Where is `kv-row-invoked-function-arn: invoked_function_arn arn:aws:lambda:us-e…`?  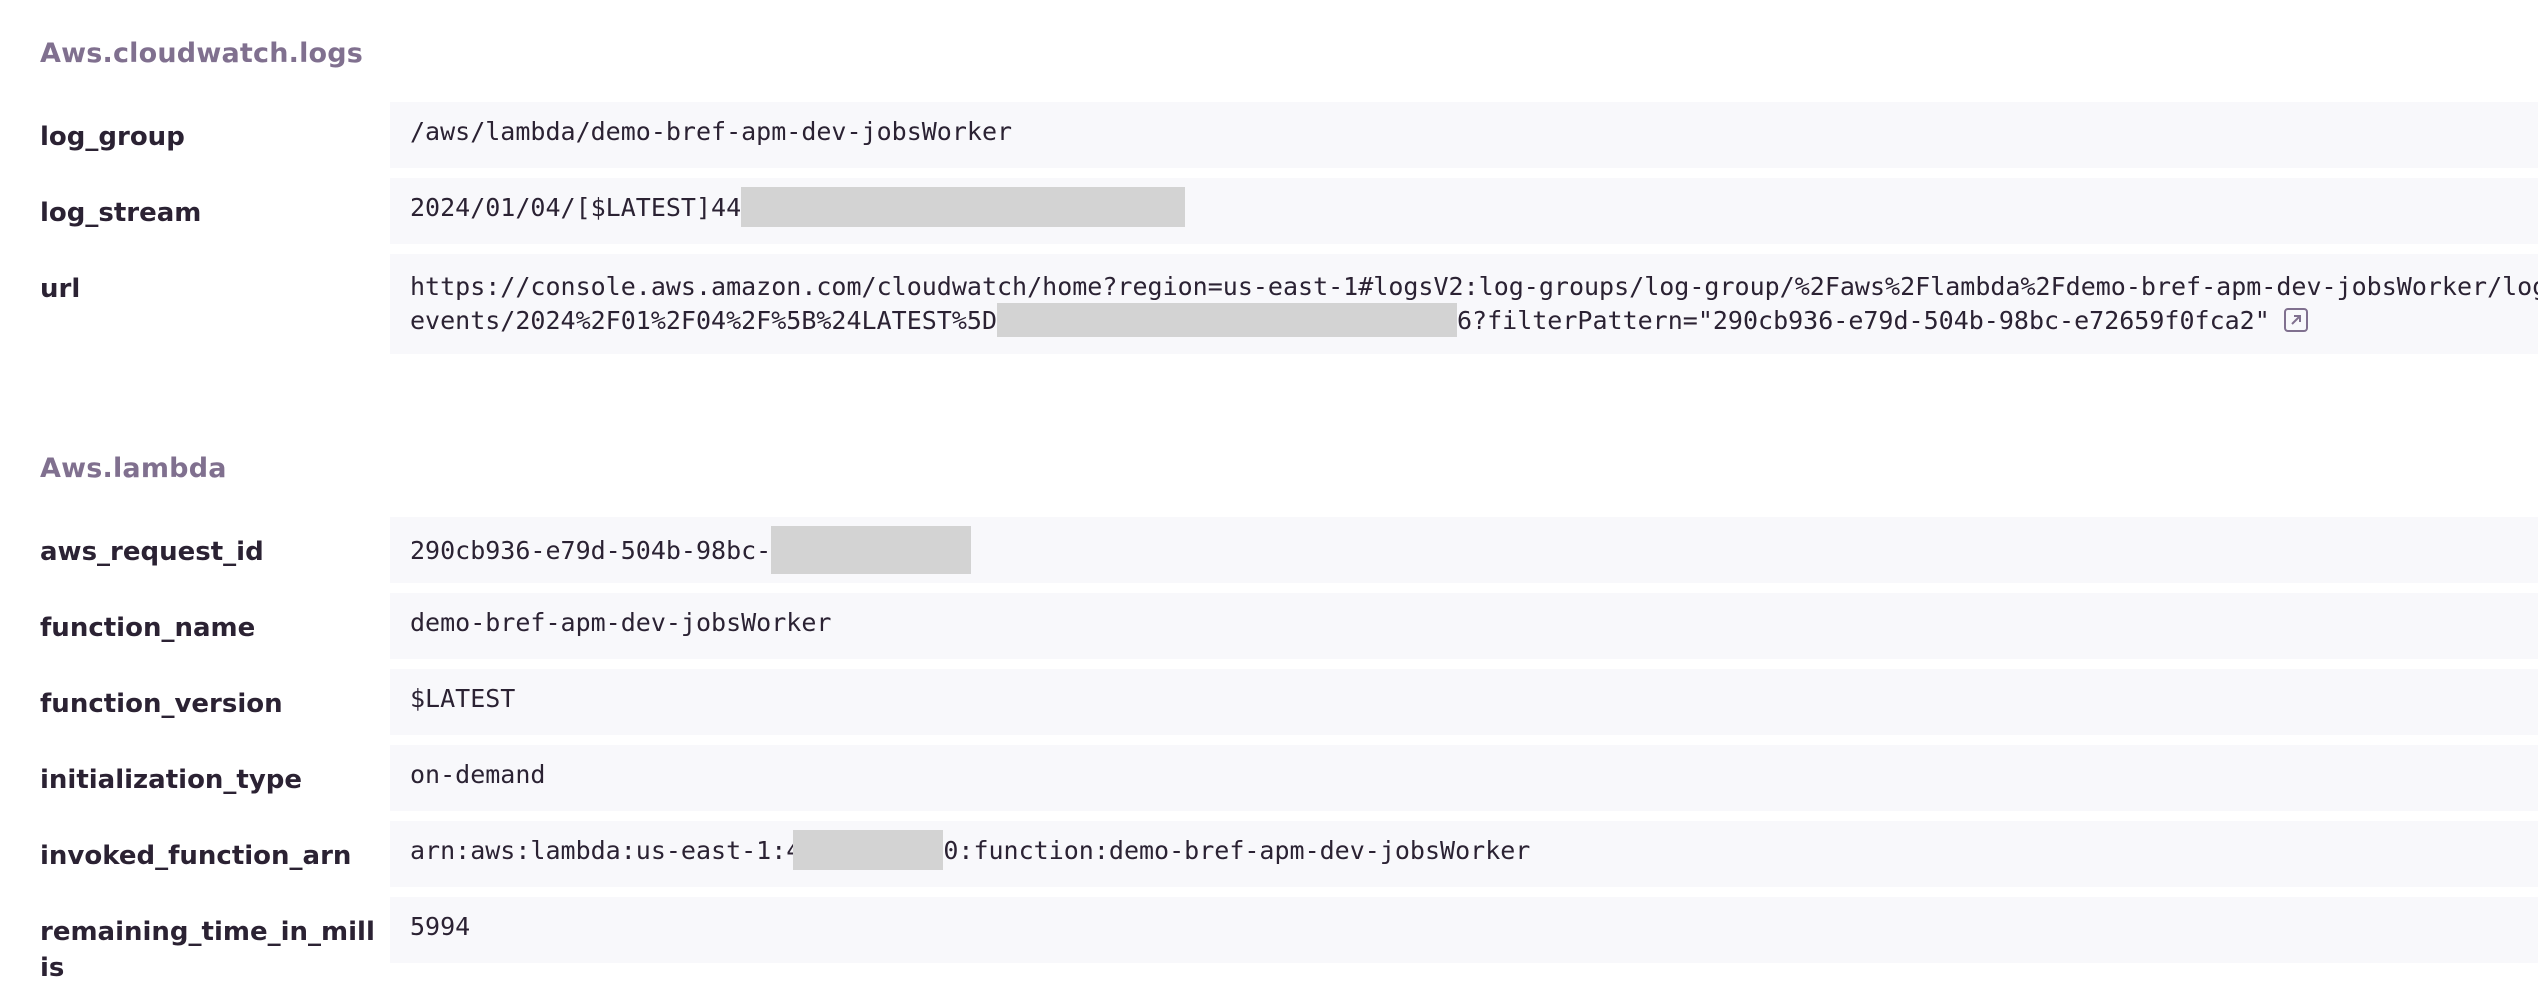
kv-row-invoked-function-arn: invoked_function_arn arn:aws:lambda:us-e… is located at coordinates (1289, 854).